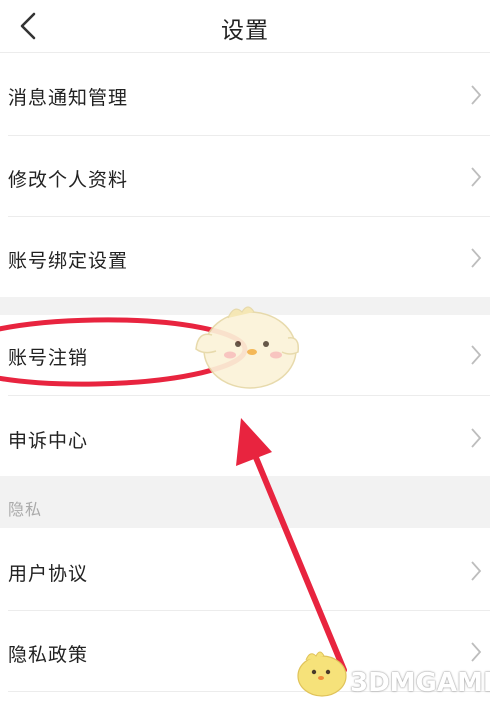  I want to click on section-gap, so click(245, 306).